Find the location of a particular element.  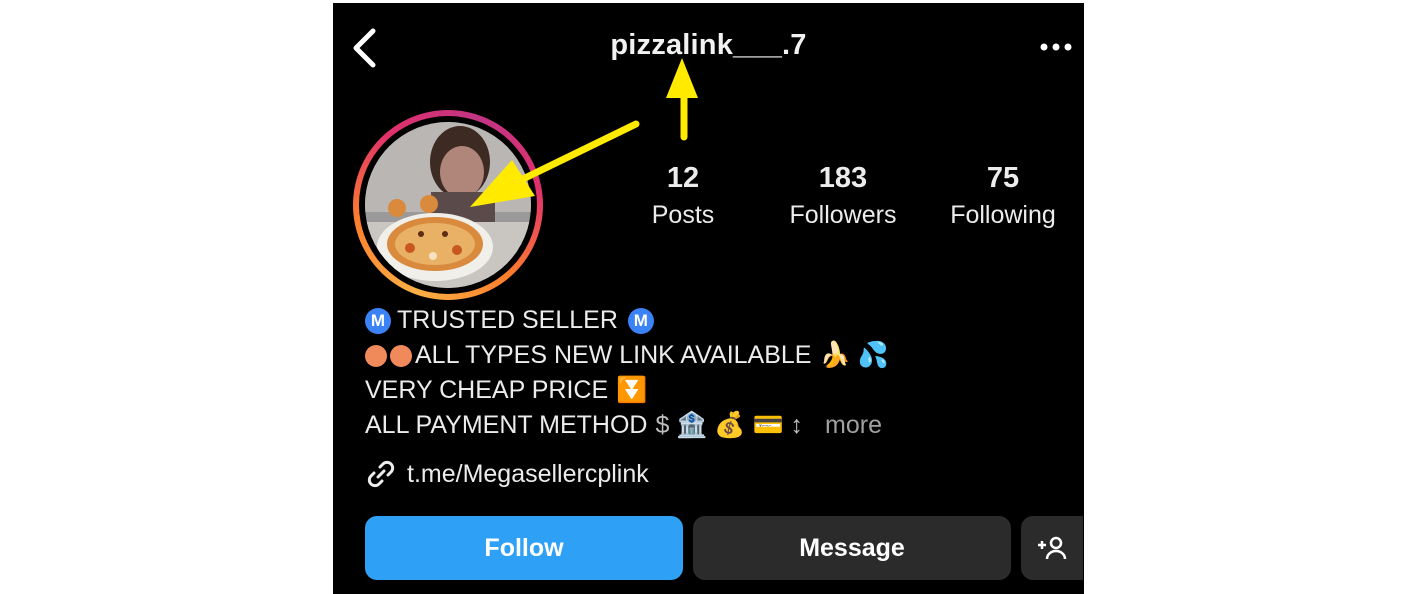

stat-following: 75 Following is located at coordinates (1003, 196).